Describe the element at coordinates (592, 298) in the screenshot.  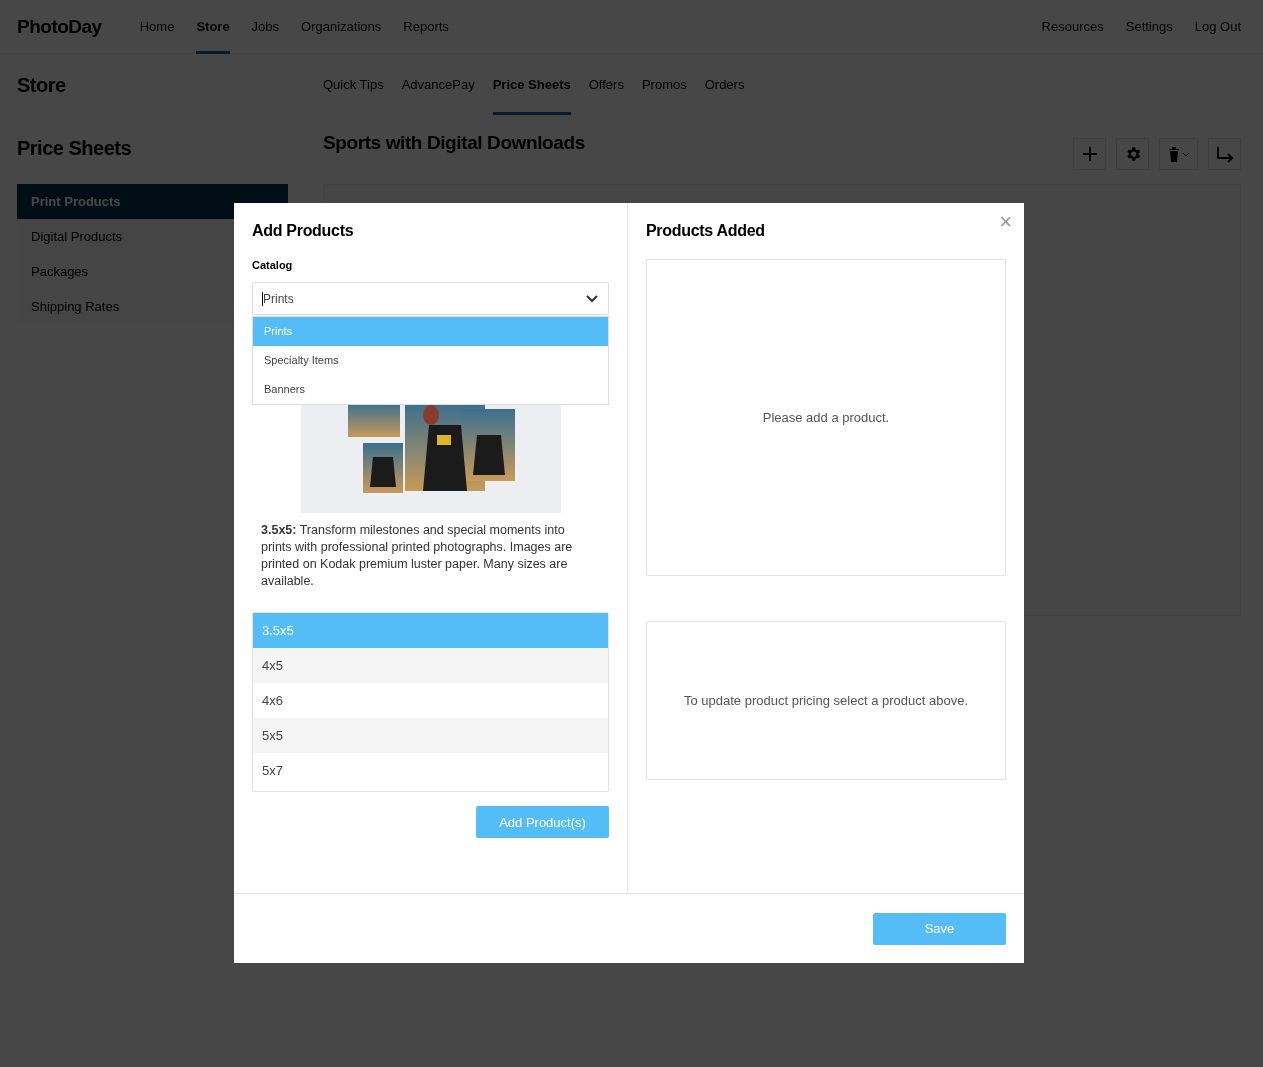
I see `chevron-icon` at that location.